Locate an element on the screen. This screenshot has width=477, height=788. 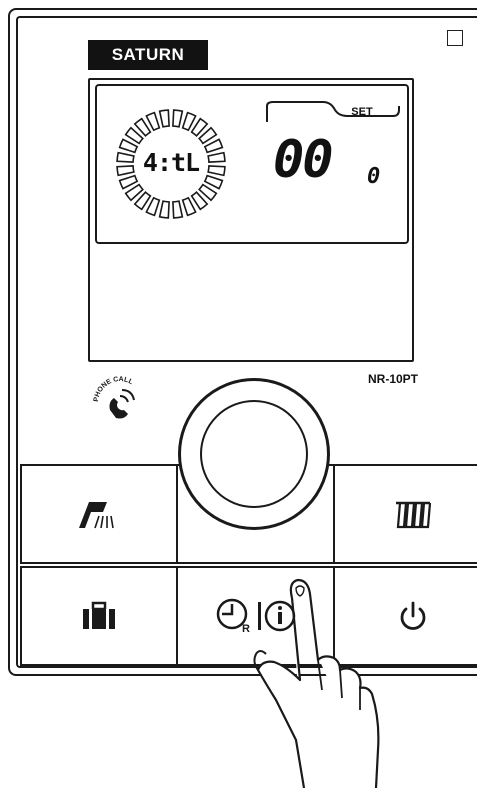
lcd-small-value: 0 is located at coordinates (374, 176).